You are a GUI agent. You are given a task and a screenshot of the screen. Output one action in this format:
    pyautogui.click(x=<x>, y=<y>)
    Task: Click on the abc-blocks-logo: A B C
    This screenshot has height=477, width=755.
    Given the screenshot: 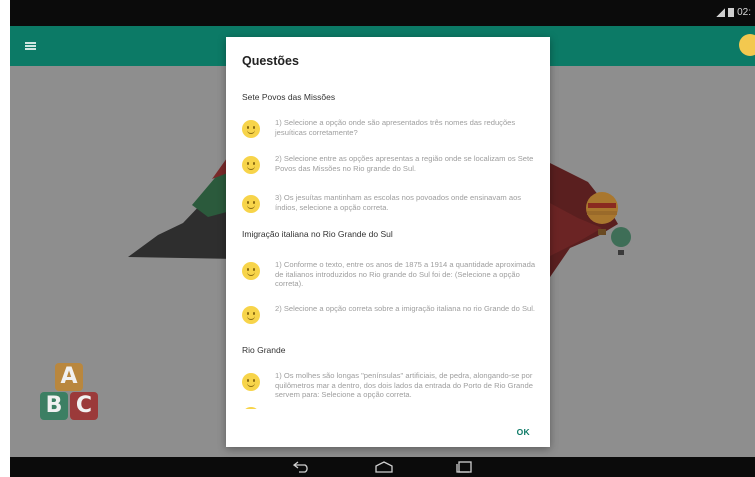 What is the action you would take?
    pyautogui.click(x=69, y=393)
    